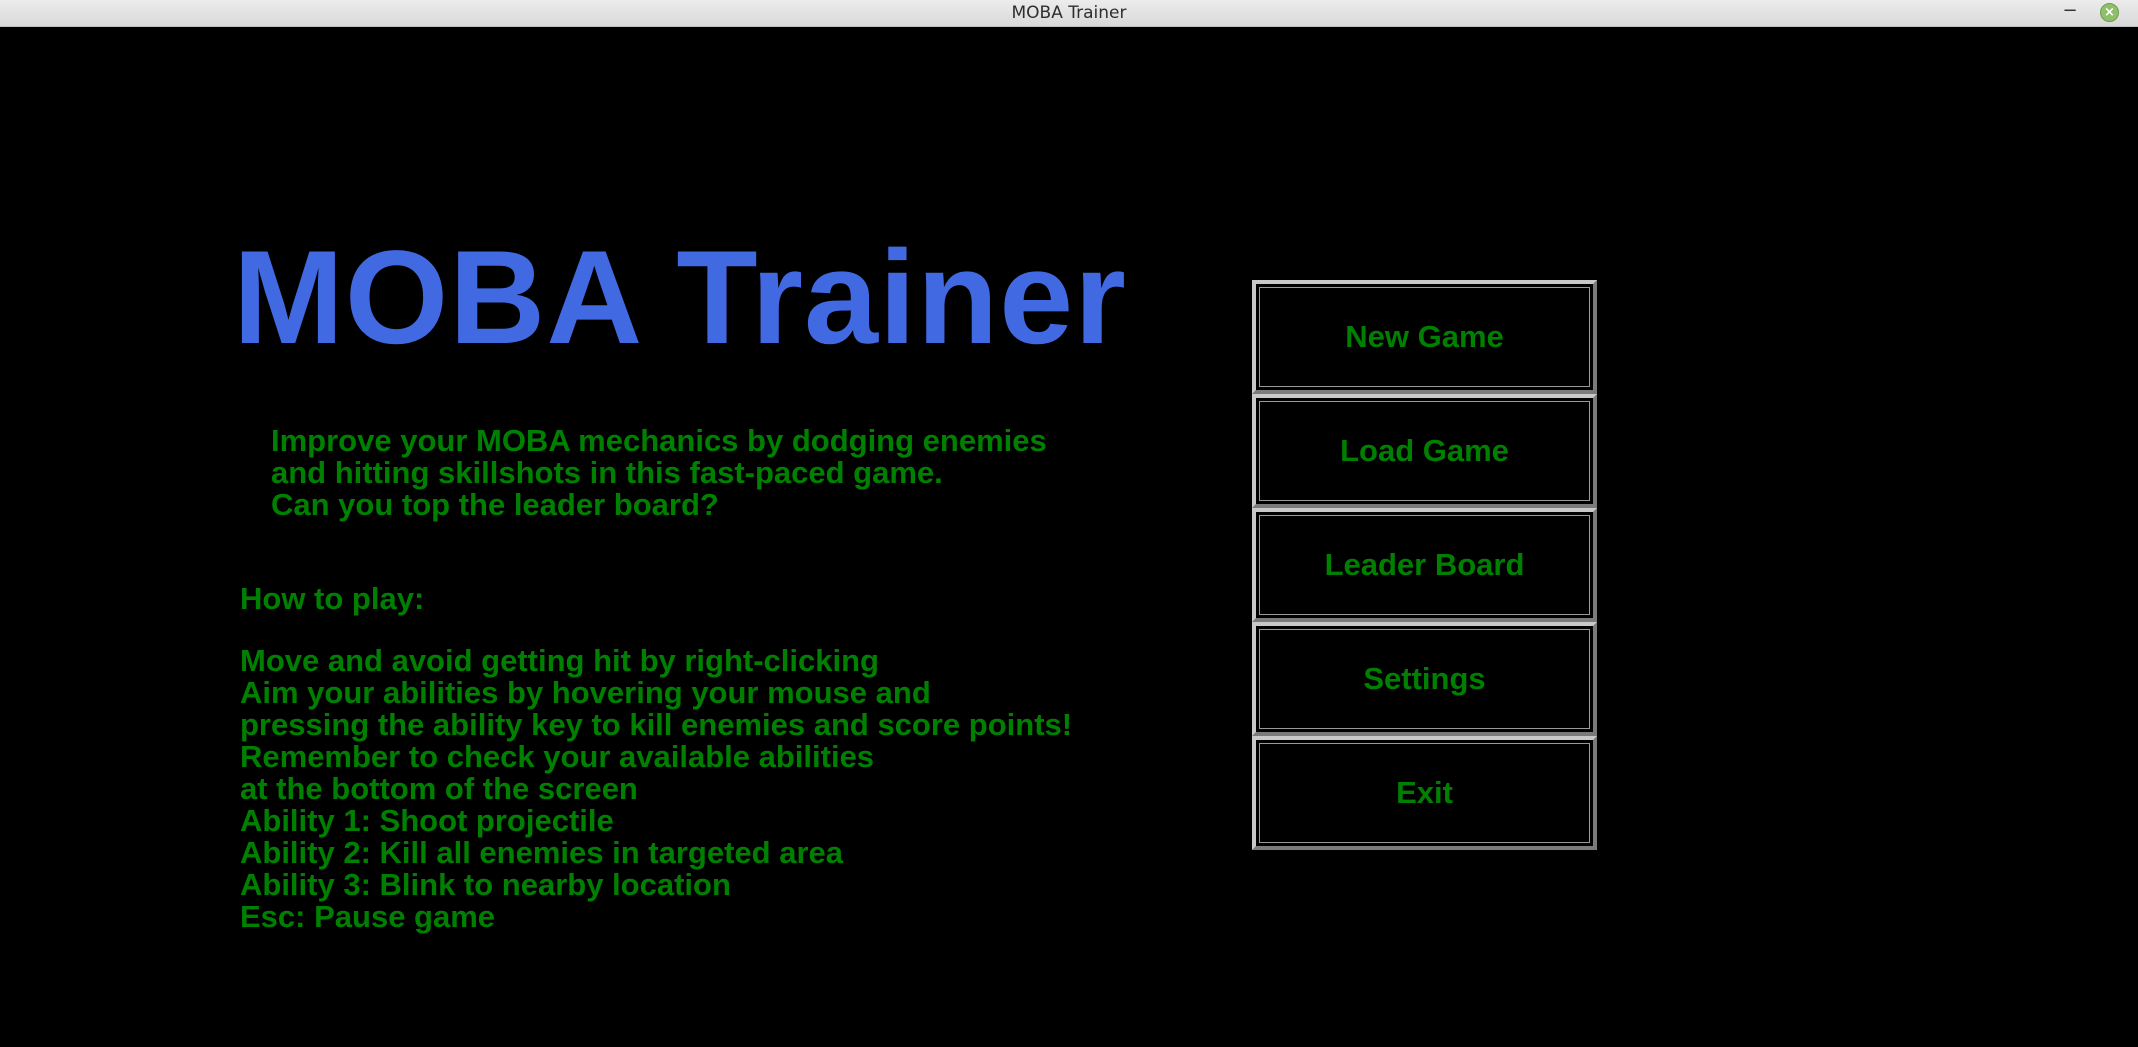 This screenshot has height=1047, width=2138. Describe the element at coordinates (1424, 793) in the screenshot. I see `exit-button: Exit` at that location.